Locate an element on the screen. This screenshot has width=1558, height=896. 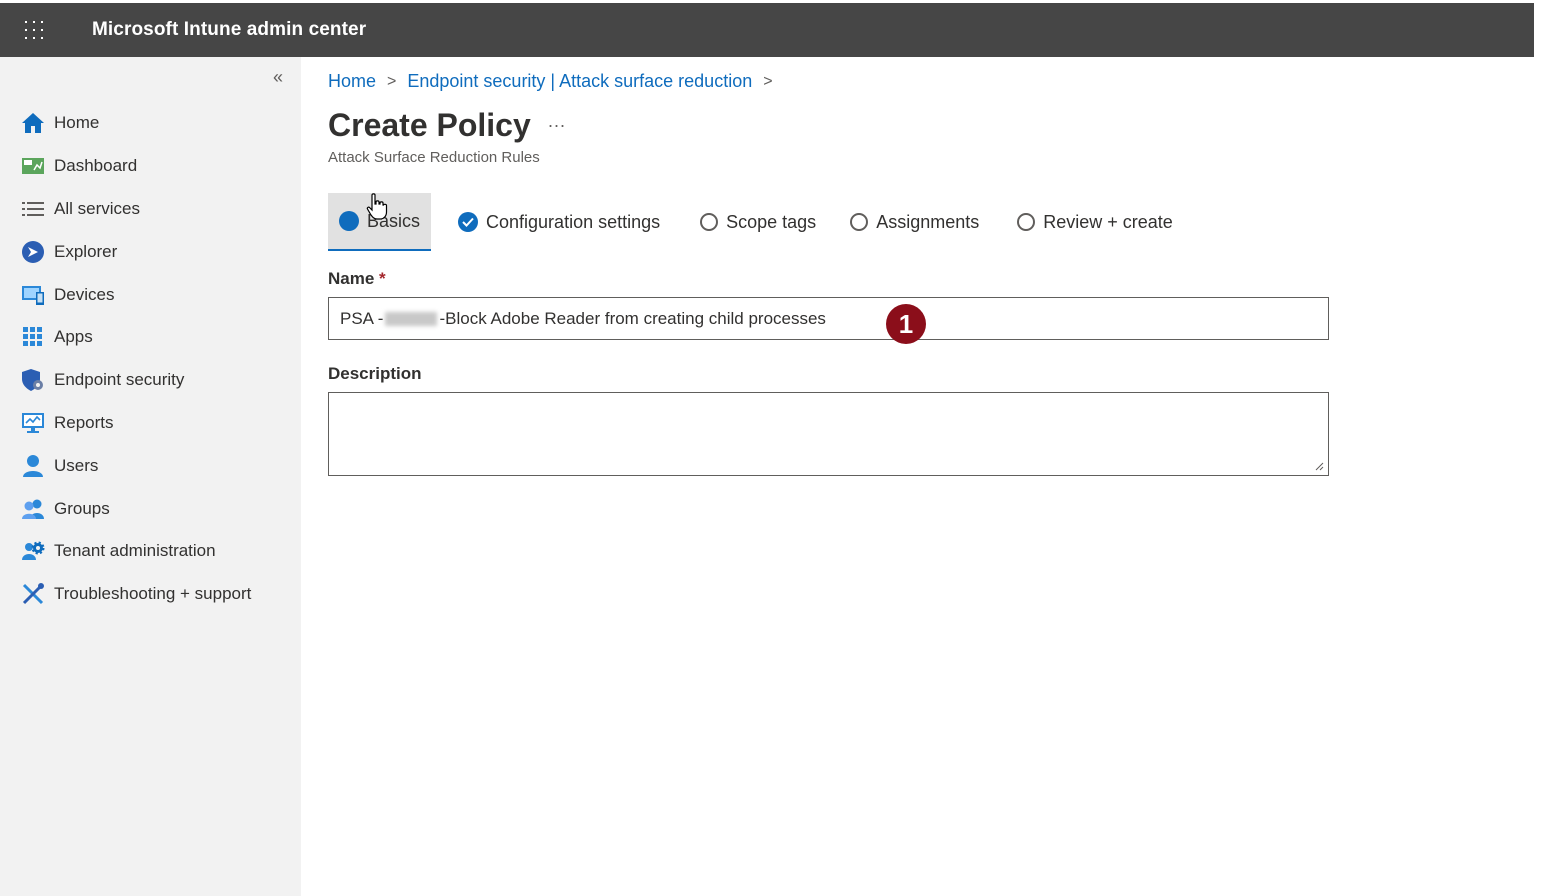
sidebar-item-home: Home is located at coordinates (135, 123).